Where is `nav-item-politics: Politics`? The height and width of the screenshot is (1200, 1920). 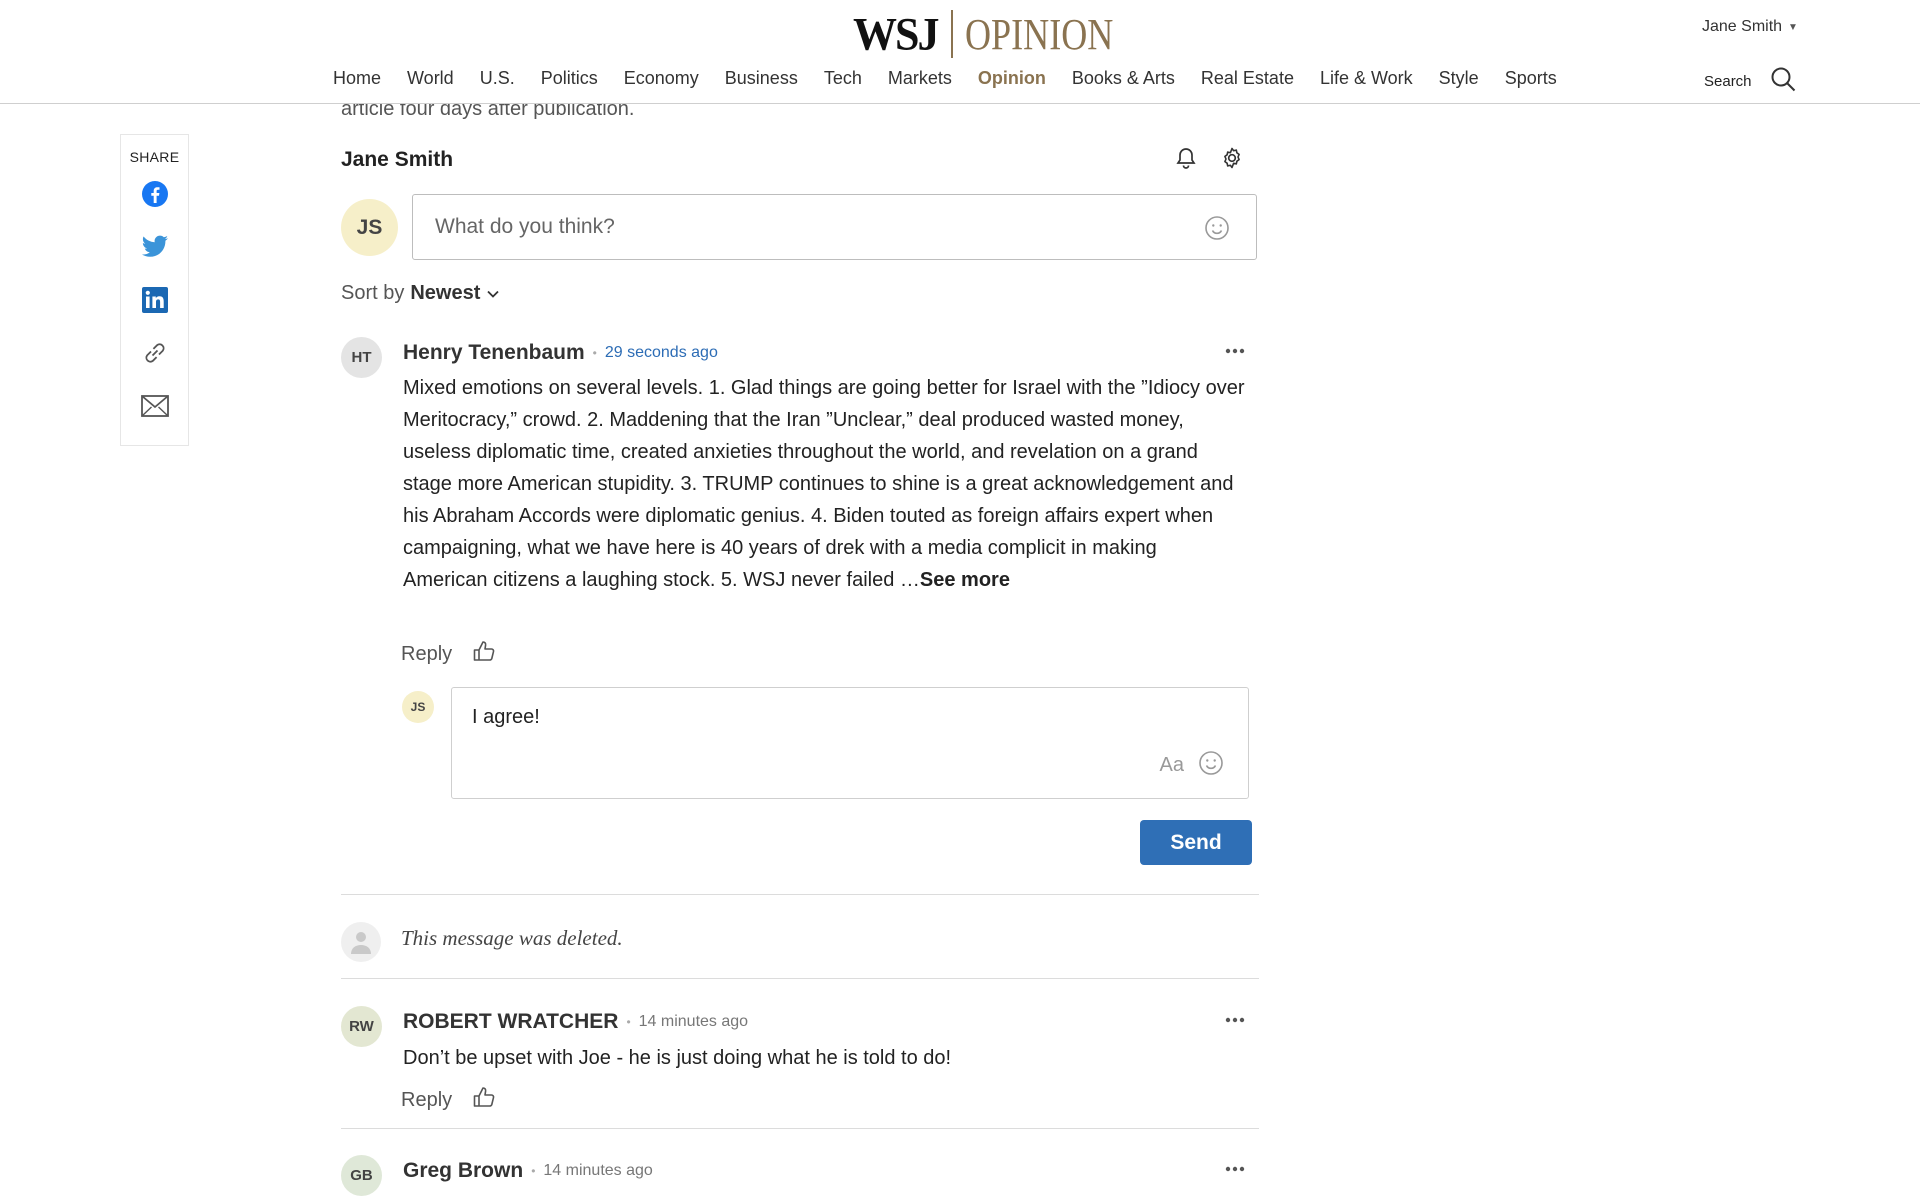 nav-item-politics: Politics is located at coordinates (569, 78).